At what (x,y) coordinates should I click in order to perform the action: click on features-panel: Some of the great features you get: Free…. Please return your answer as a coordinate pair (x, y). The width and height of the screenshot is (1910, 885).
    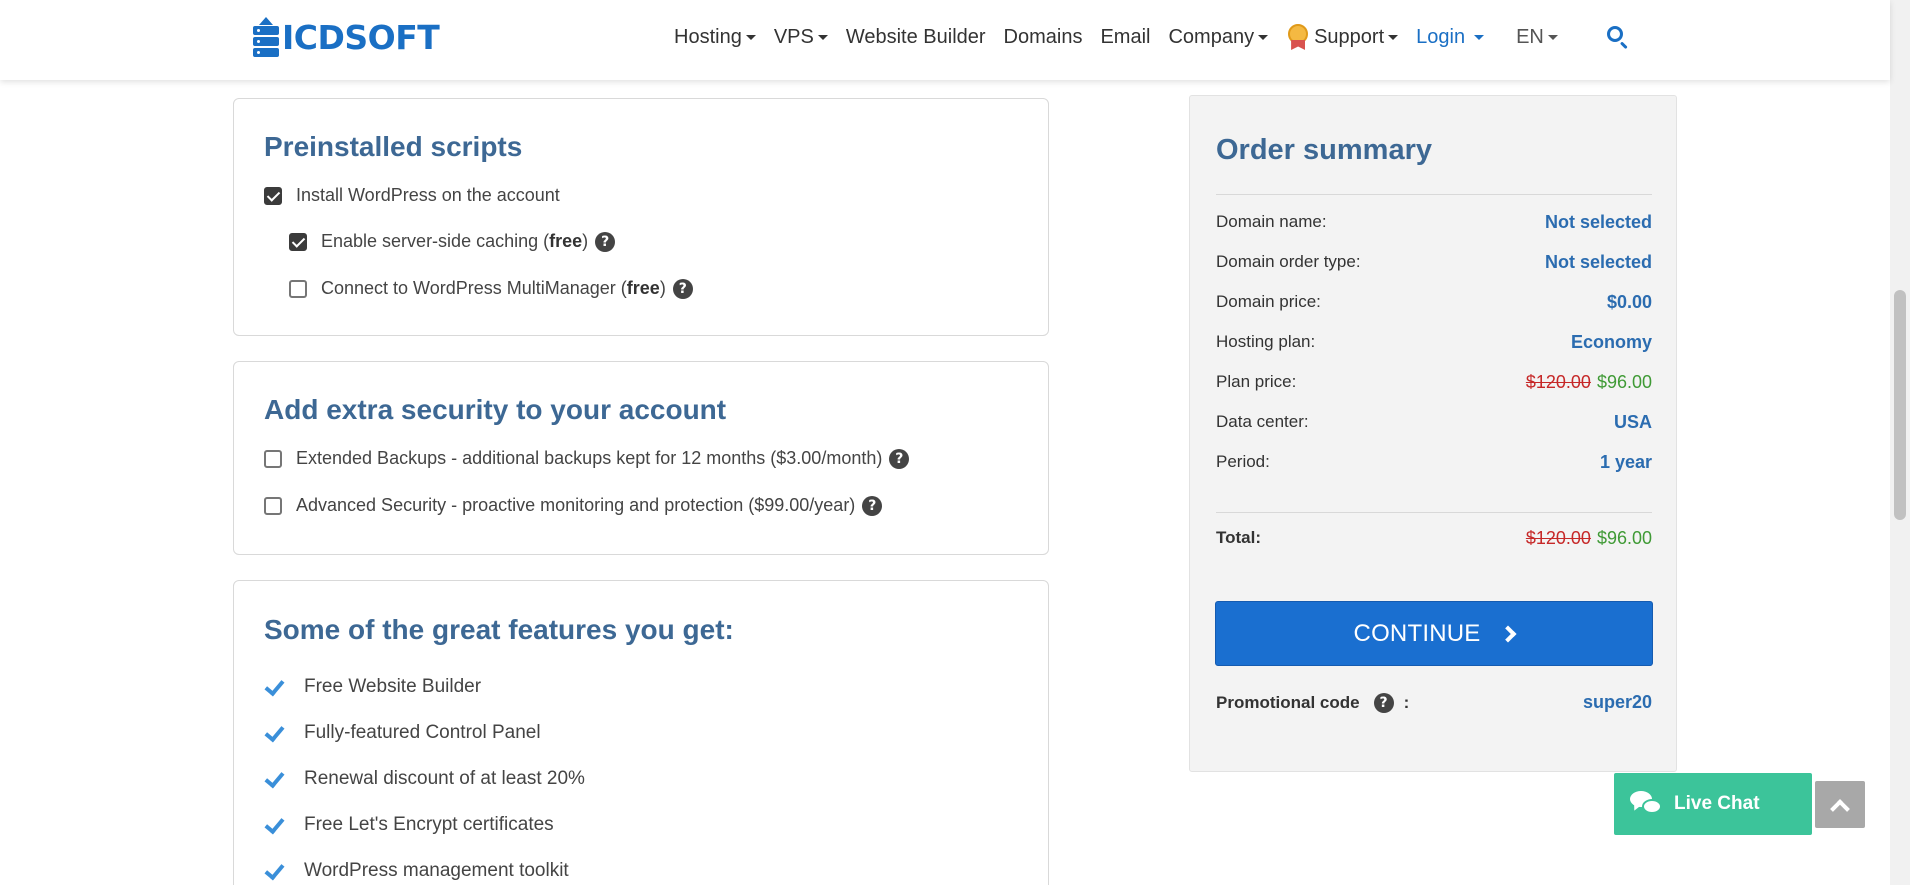
    Looking at the image, I should click on (641, 732).